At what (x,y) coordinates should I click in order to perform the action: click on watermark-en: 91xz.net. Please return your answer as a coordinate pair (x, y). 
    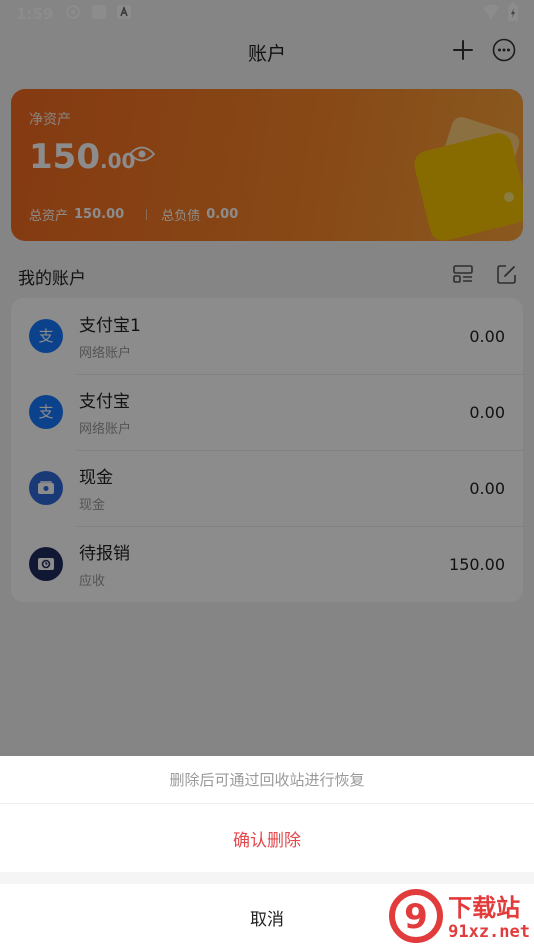
    Looking at the image, I should click on (489, 932).